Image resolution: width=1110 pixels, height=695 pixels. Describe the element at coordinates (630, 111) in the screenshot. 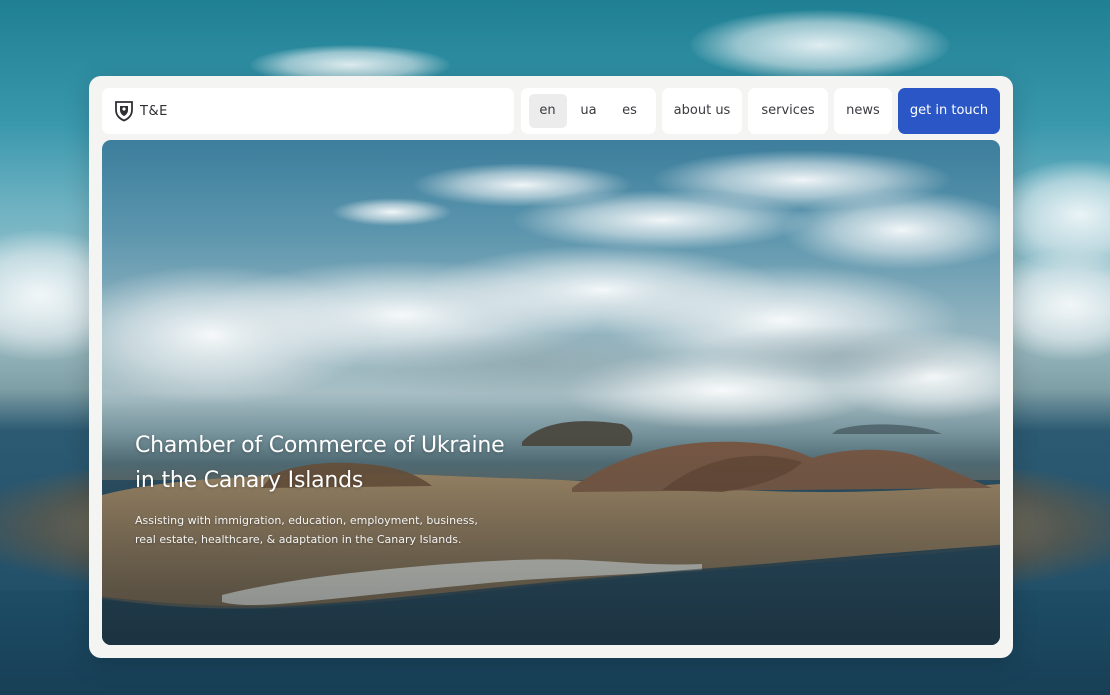

I see `language-option-es: es` at that location.